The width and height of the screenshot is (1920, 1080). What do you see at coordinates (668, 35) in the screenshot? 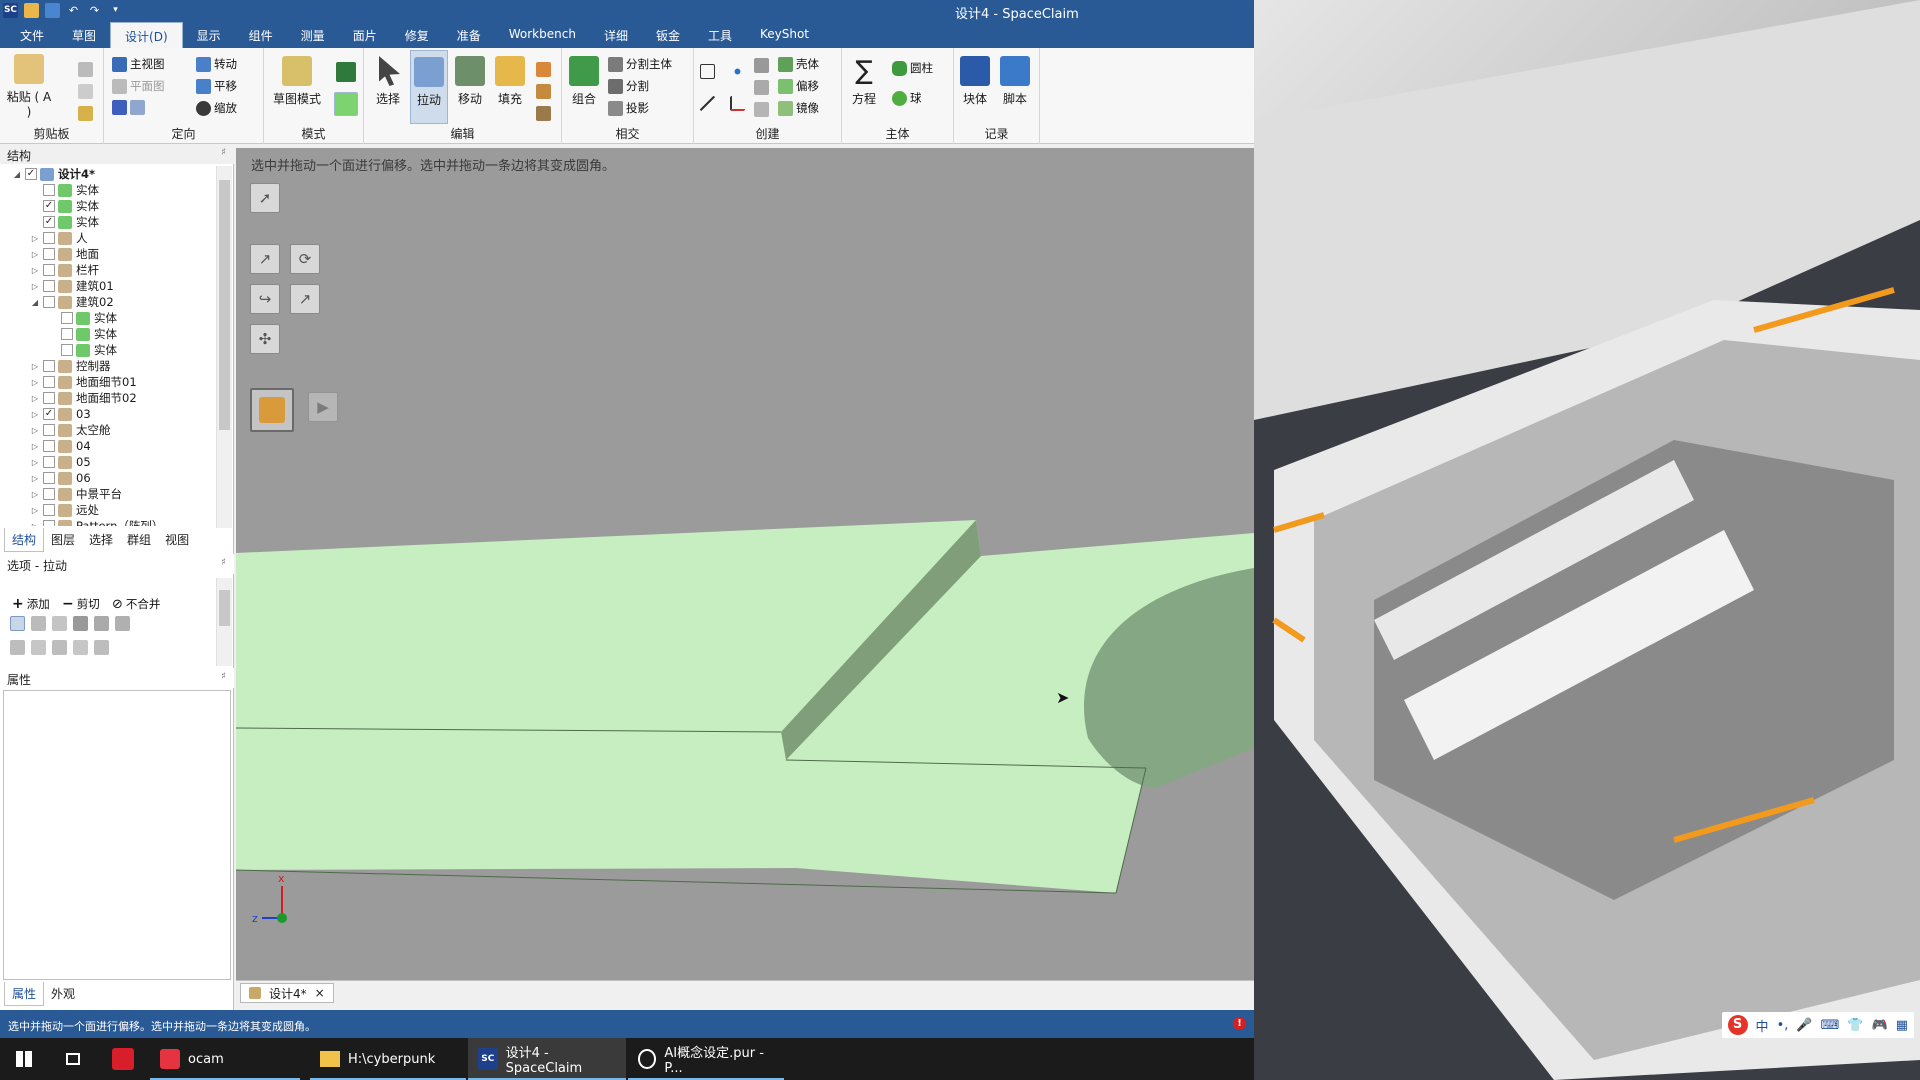
I see `tab-sheetmetal: 钣金` at bounding box center [668, 35].